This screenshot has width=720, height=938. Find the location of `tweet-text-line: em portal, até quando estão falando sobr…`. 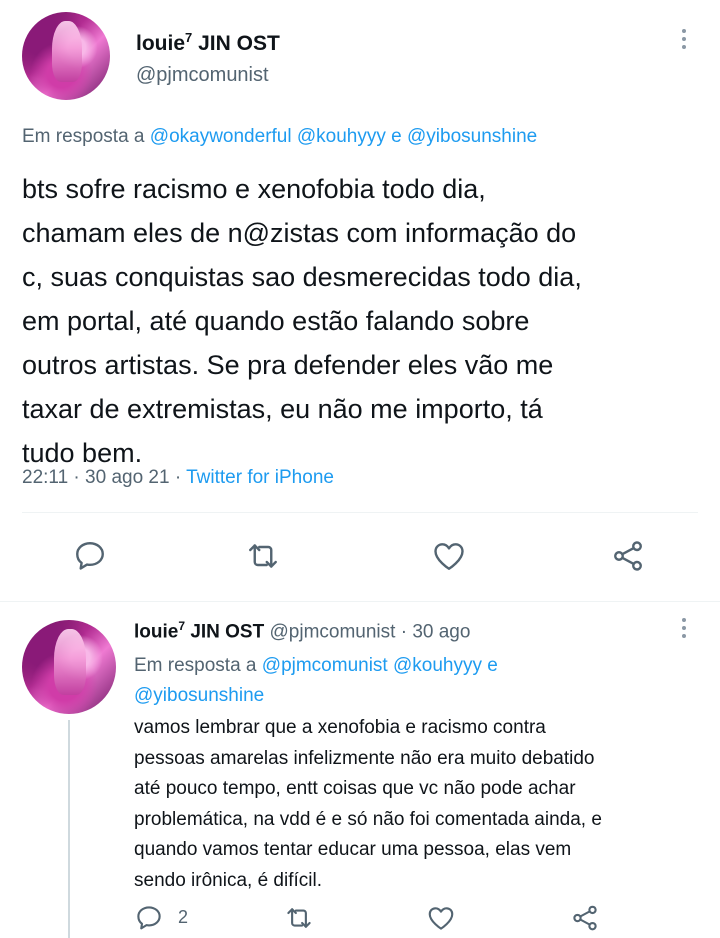

tweet-text-line: em portal, até quando estão falando sobr… is located at coordinates (276, 321).